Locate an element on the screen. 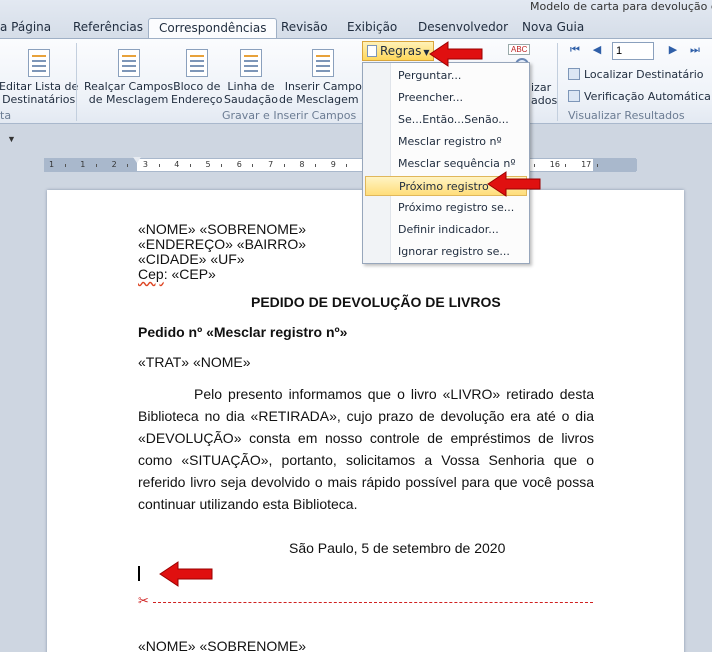 The image size is (712, 652). ruler-number: 7 is located at coordinates (271, 164).